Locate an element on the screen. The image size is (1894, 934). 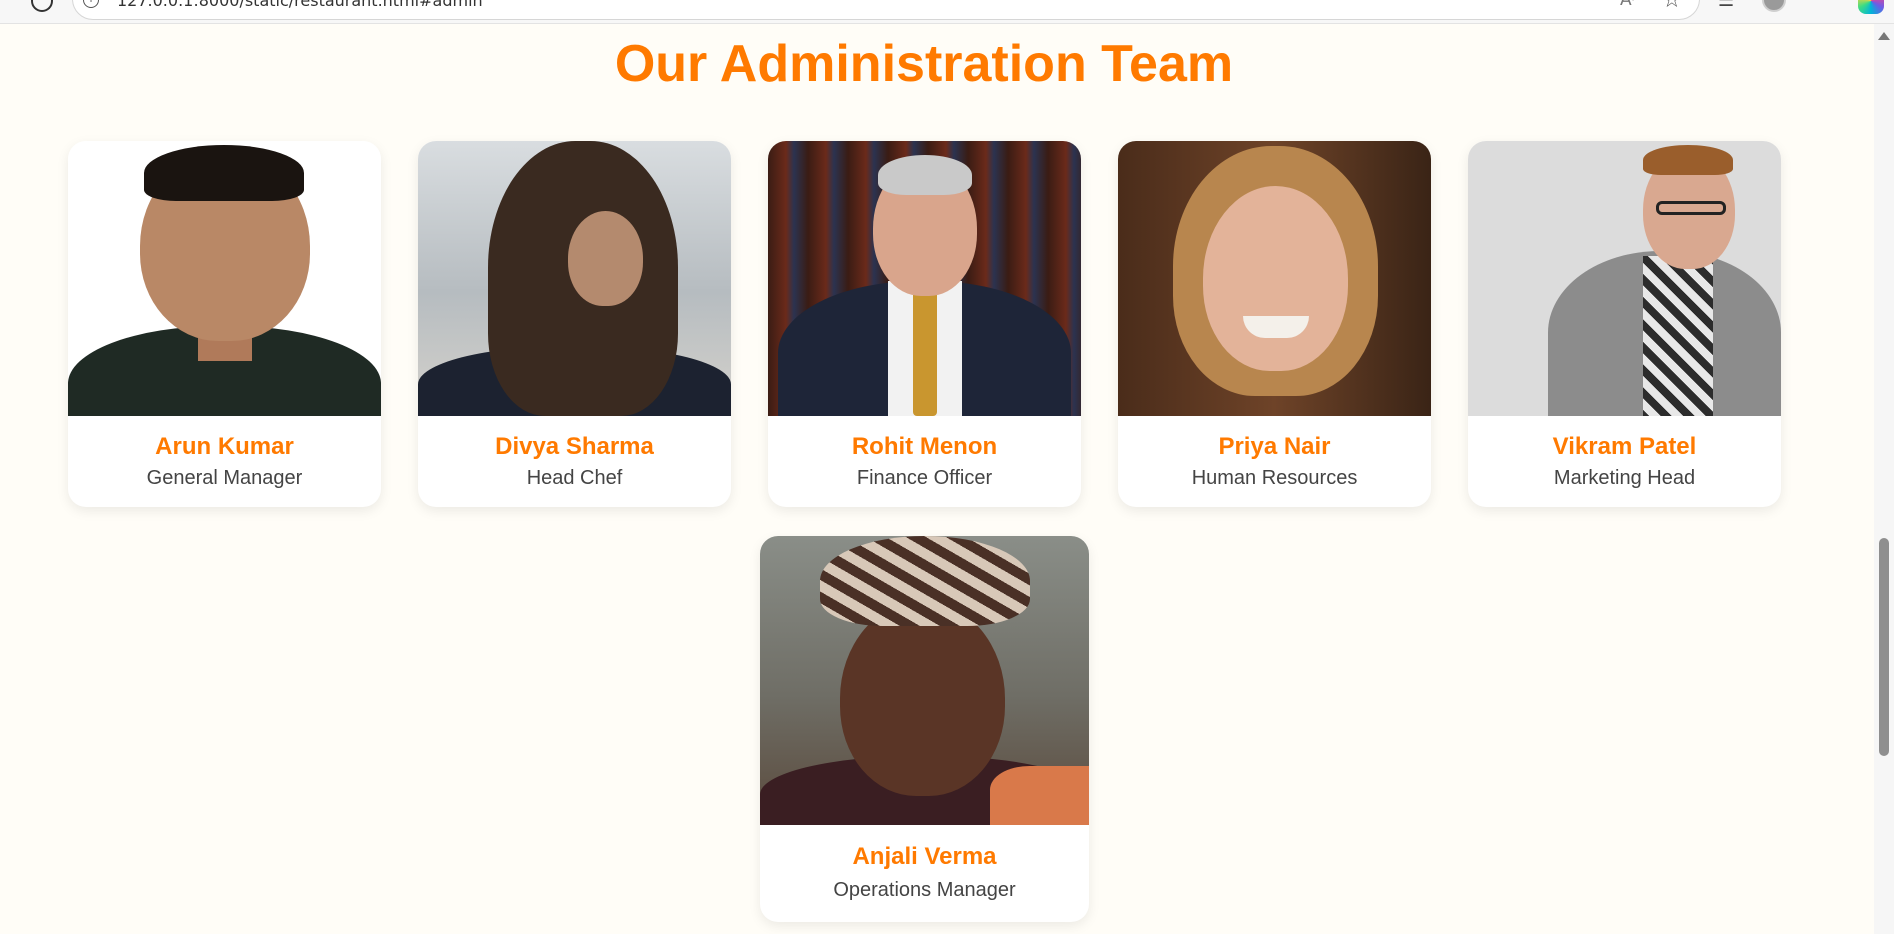
member-role: Head Chef is located at coordinates (574, 478).